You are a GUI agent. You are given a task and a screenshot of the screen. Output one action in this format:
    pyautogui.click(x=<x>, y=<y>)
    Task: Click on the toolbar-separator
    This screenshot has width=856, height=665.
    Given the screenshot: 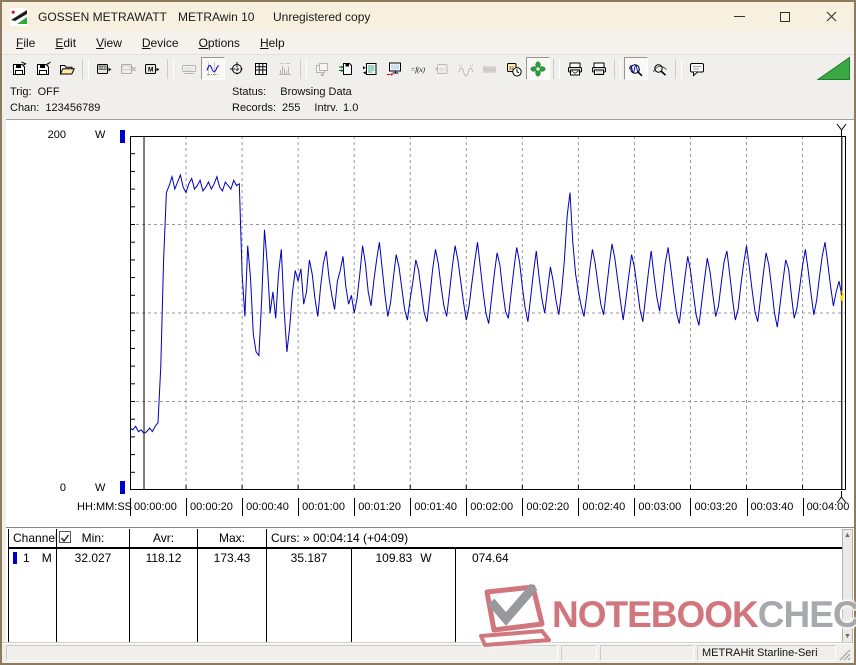 What is the action you would take?
    pyautogui.click(x=170, y=68)
    